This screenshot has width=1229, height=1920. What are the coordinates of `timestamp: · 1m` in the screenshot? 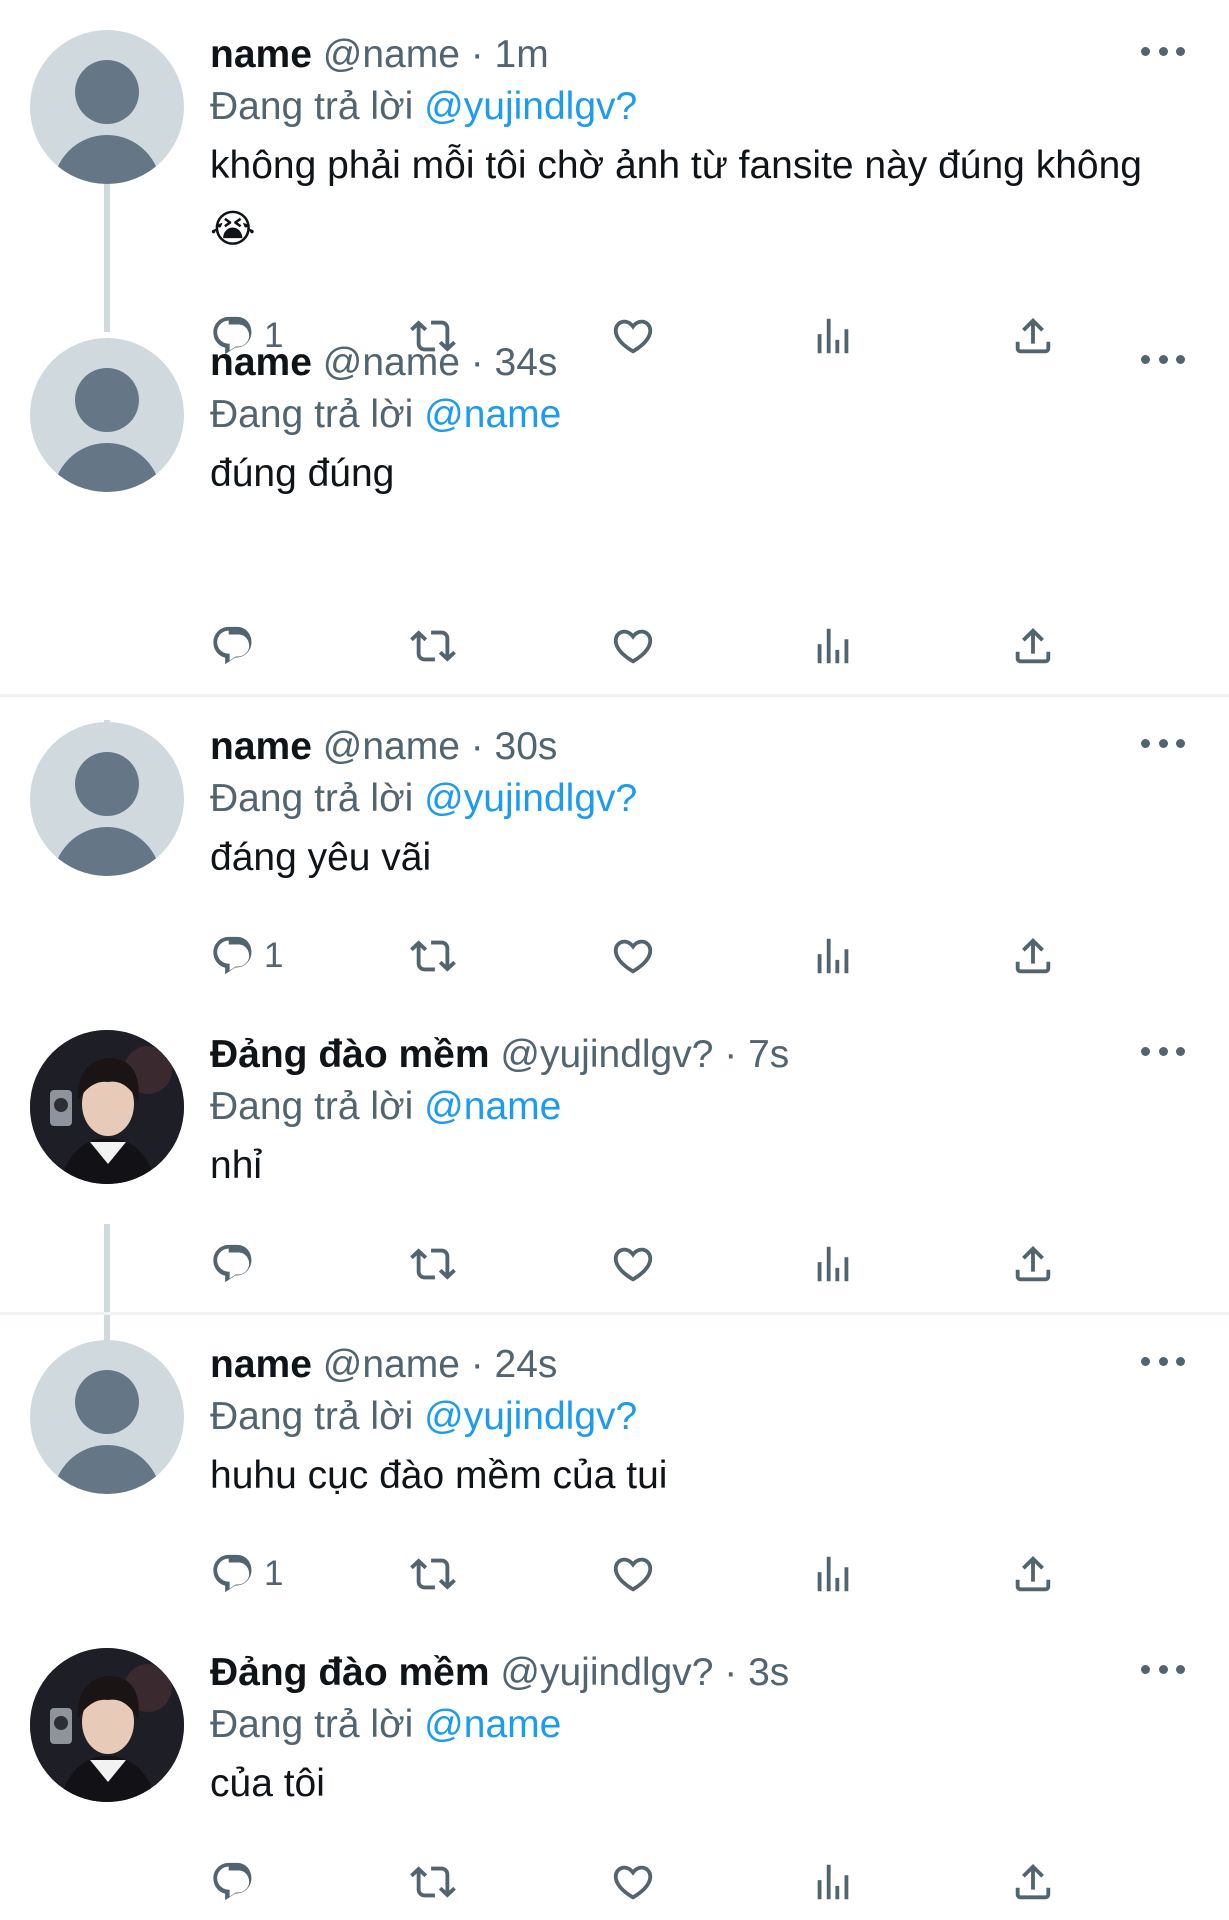 It's located at (510, 54).